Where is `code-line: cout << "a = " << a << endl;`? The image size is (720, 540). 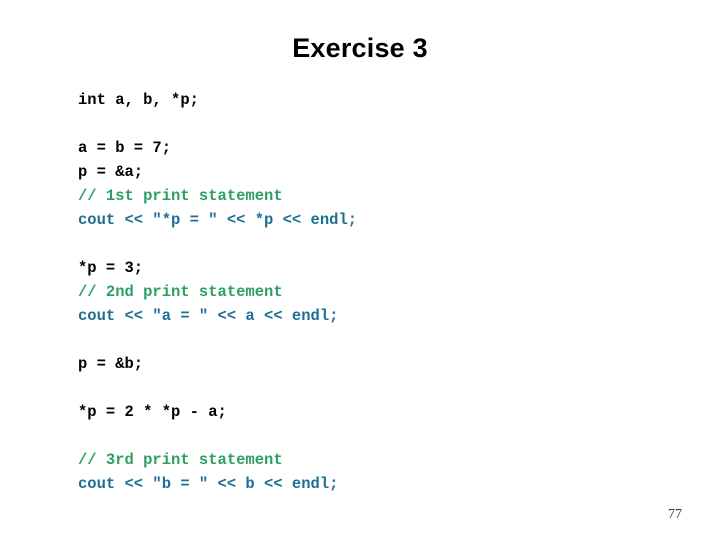 code-line: cout << "a = " << a << endl; is located at coordinates (208, 316).